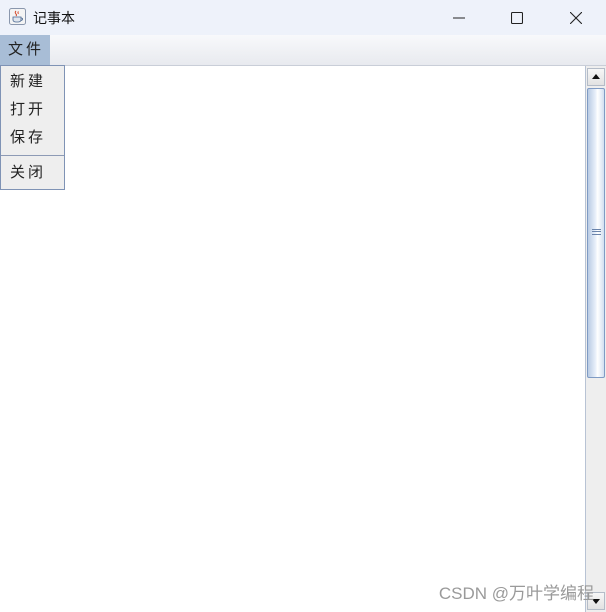 This screenshot has width=606, height=612. I want to click on minimize-icon, so click(459, 17).